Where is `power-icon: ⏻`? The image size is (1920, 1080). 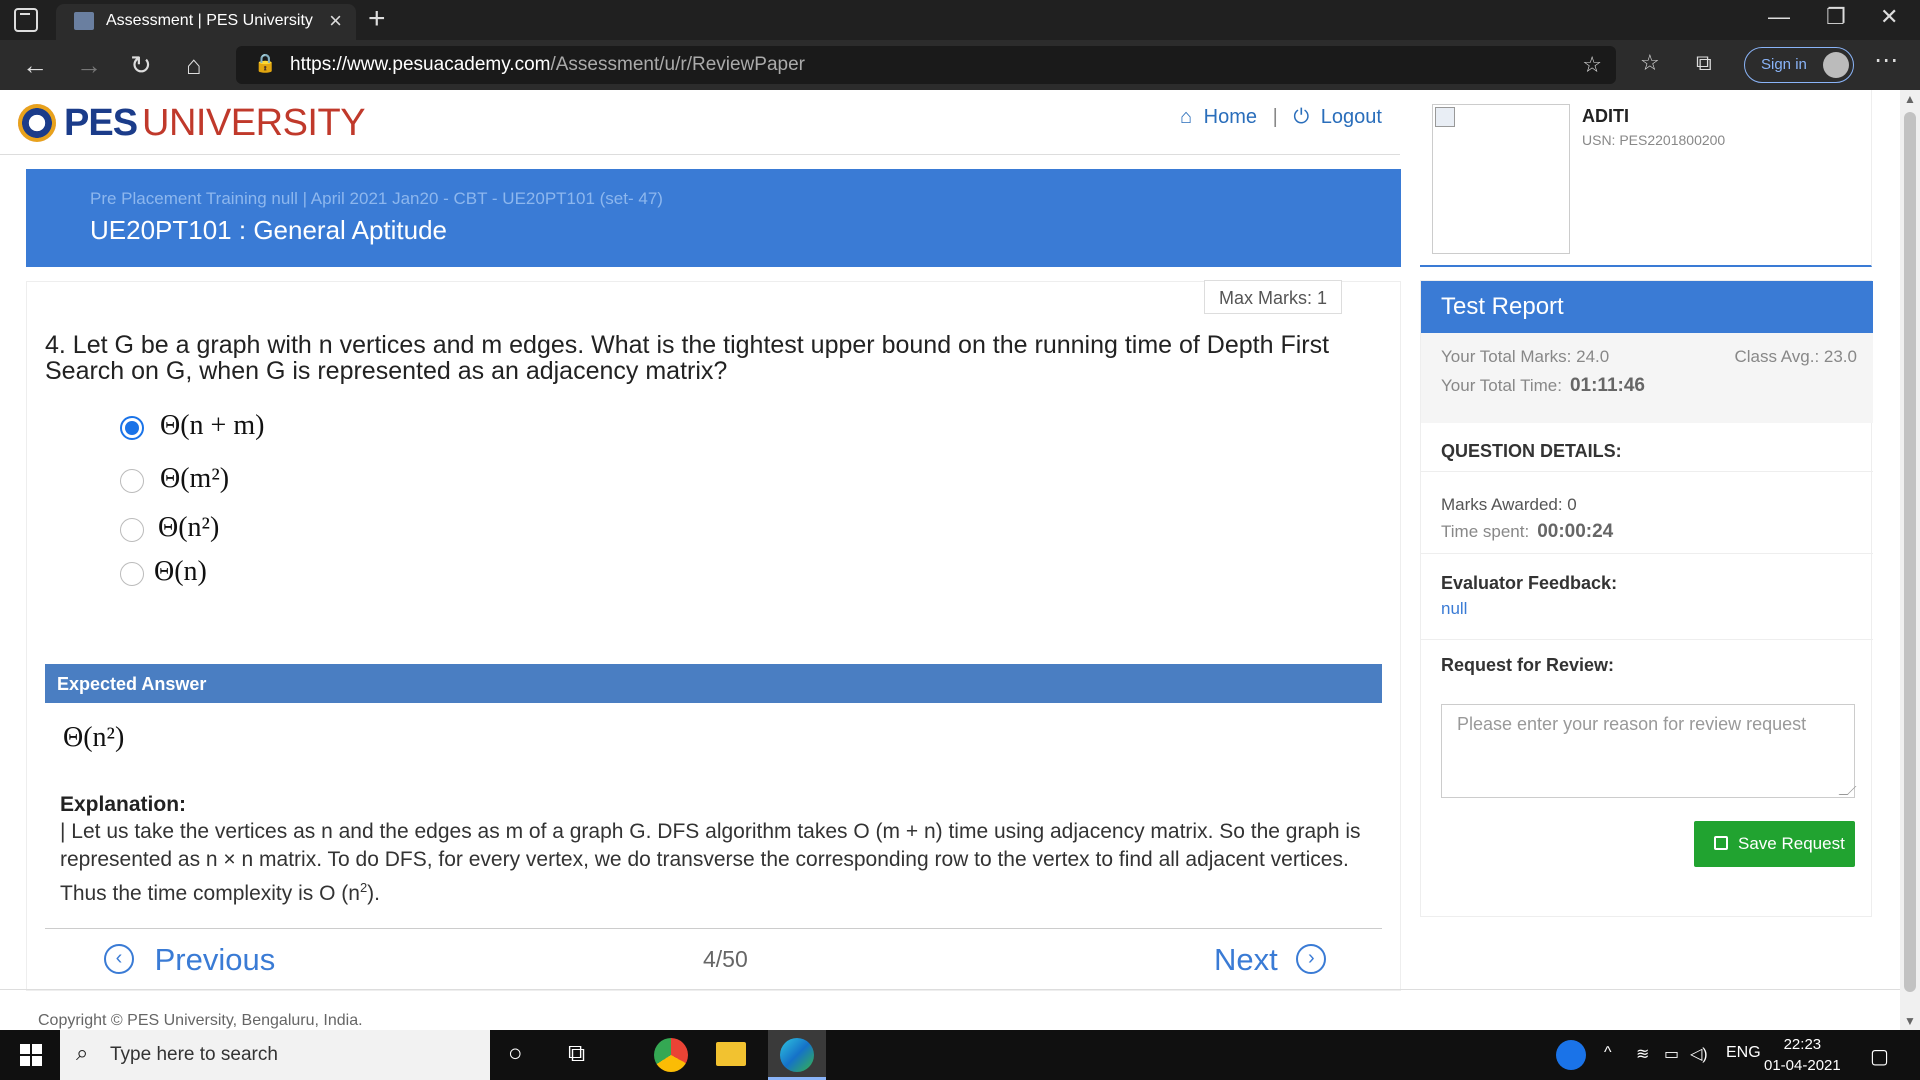 power-icon: ⏻ is located at coordinates (1301, 117).